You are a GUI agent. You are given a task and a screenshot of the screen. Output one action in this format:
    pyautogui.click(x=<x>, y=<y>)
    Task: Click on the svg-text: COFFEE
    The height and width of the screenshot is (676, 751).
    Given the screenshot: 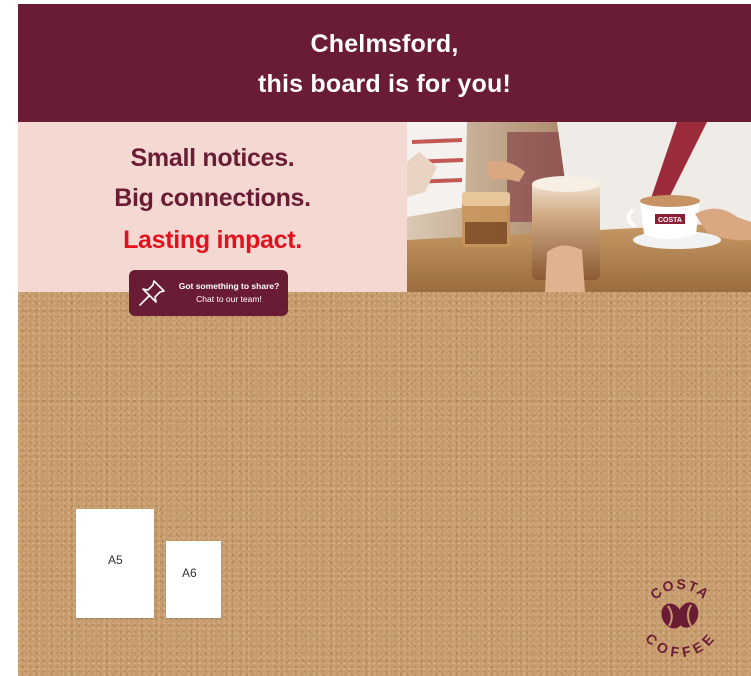 What is the action you would take?
    pyautogui.click(x=680, y=645)
    